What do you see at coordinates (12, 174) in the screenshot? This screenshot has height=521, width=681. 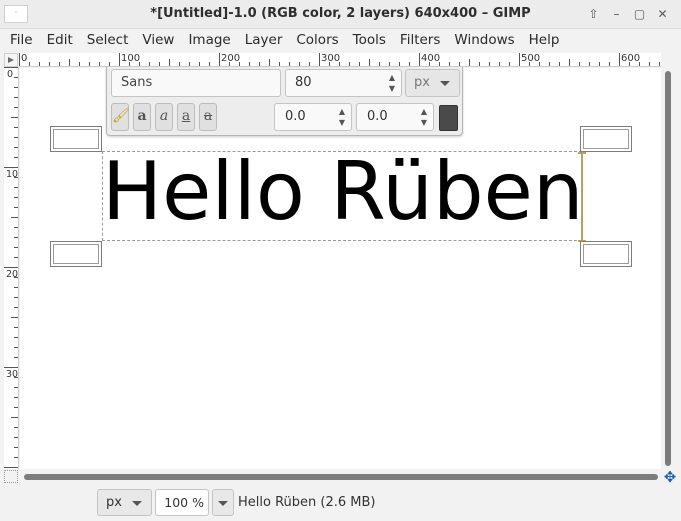 I see `vruler-label: 100` at bounding box center [12, 174].